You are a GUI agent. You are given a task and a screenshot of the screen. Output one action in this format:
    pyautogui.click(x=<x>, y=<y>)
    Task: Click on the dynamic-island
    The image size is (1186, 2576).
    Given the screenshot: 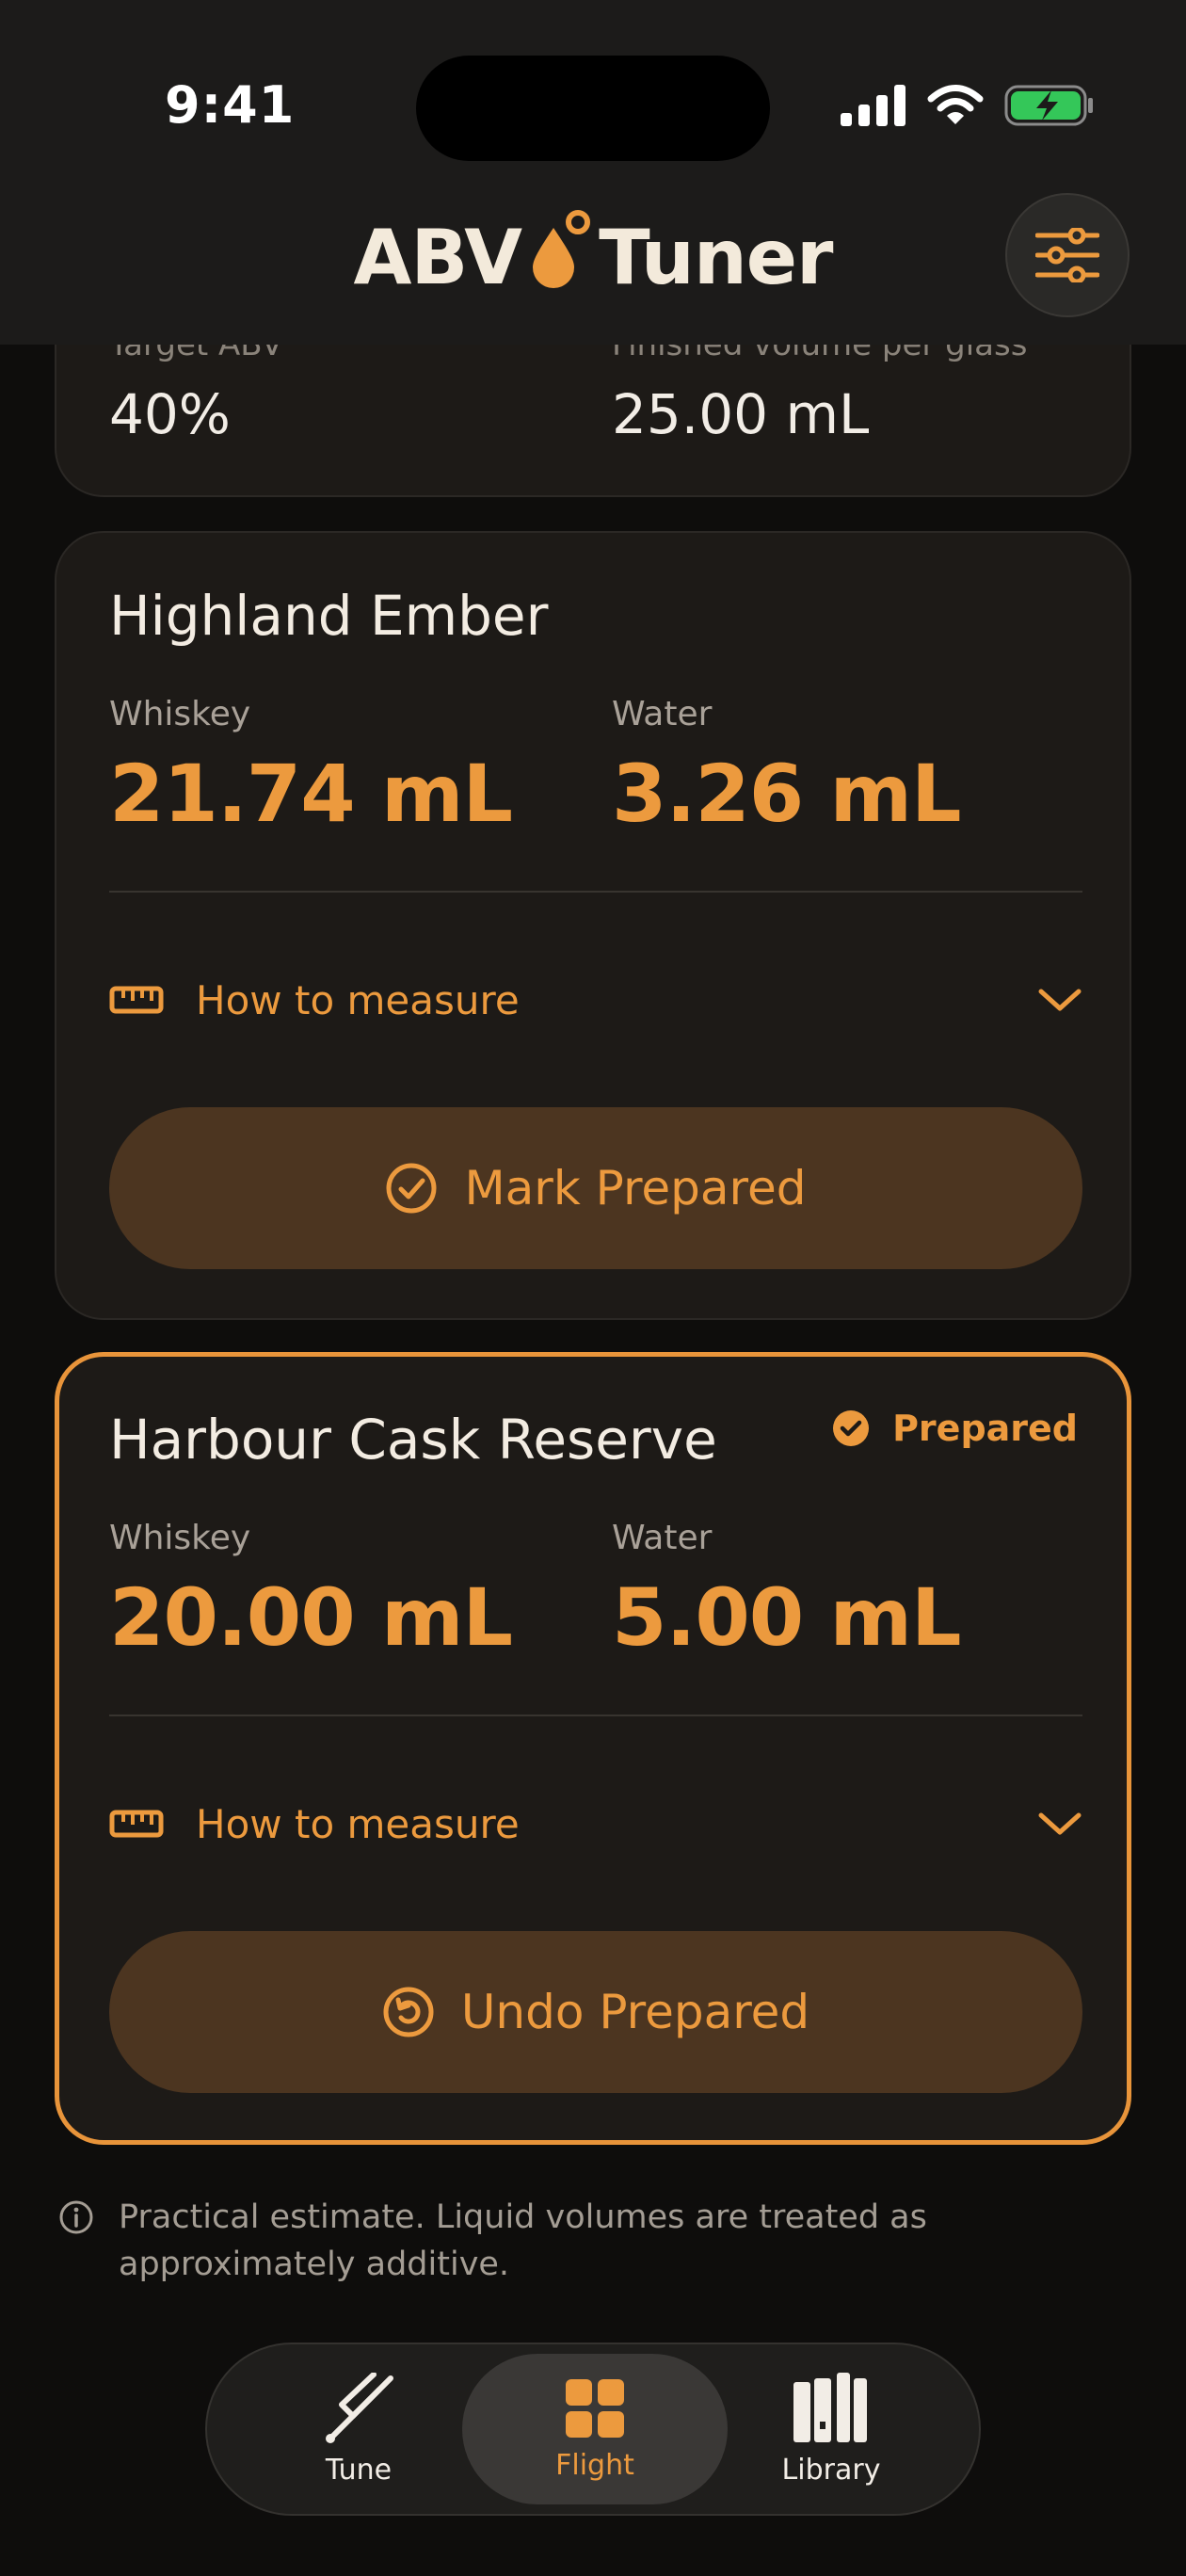 What is the action you would take?
    pyautogui.click(x=593, y=108)
    